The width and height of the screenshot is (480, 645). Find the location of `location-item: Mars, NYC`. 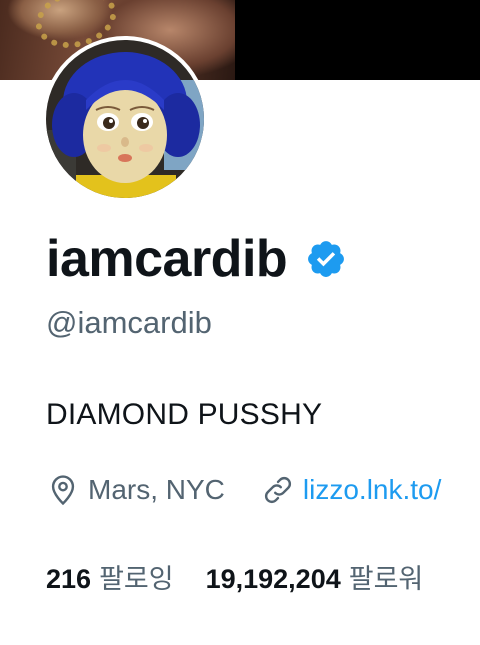

location-item: Mars, NYC is located at coordinates (135, 490).